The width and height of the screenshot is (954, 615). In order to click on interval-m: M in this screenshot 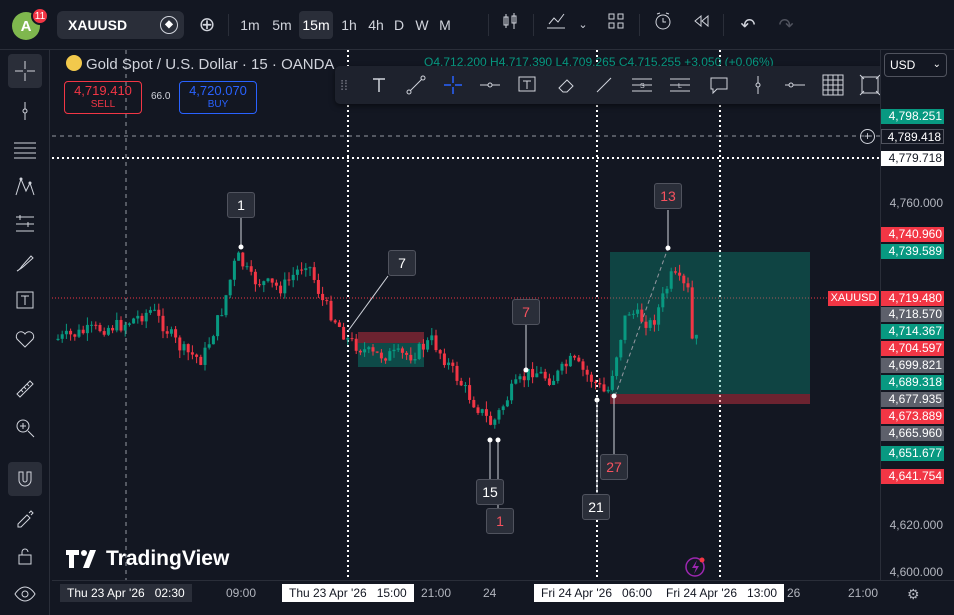, I will do `click(445, 25)`.